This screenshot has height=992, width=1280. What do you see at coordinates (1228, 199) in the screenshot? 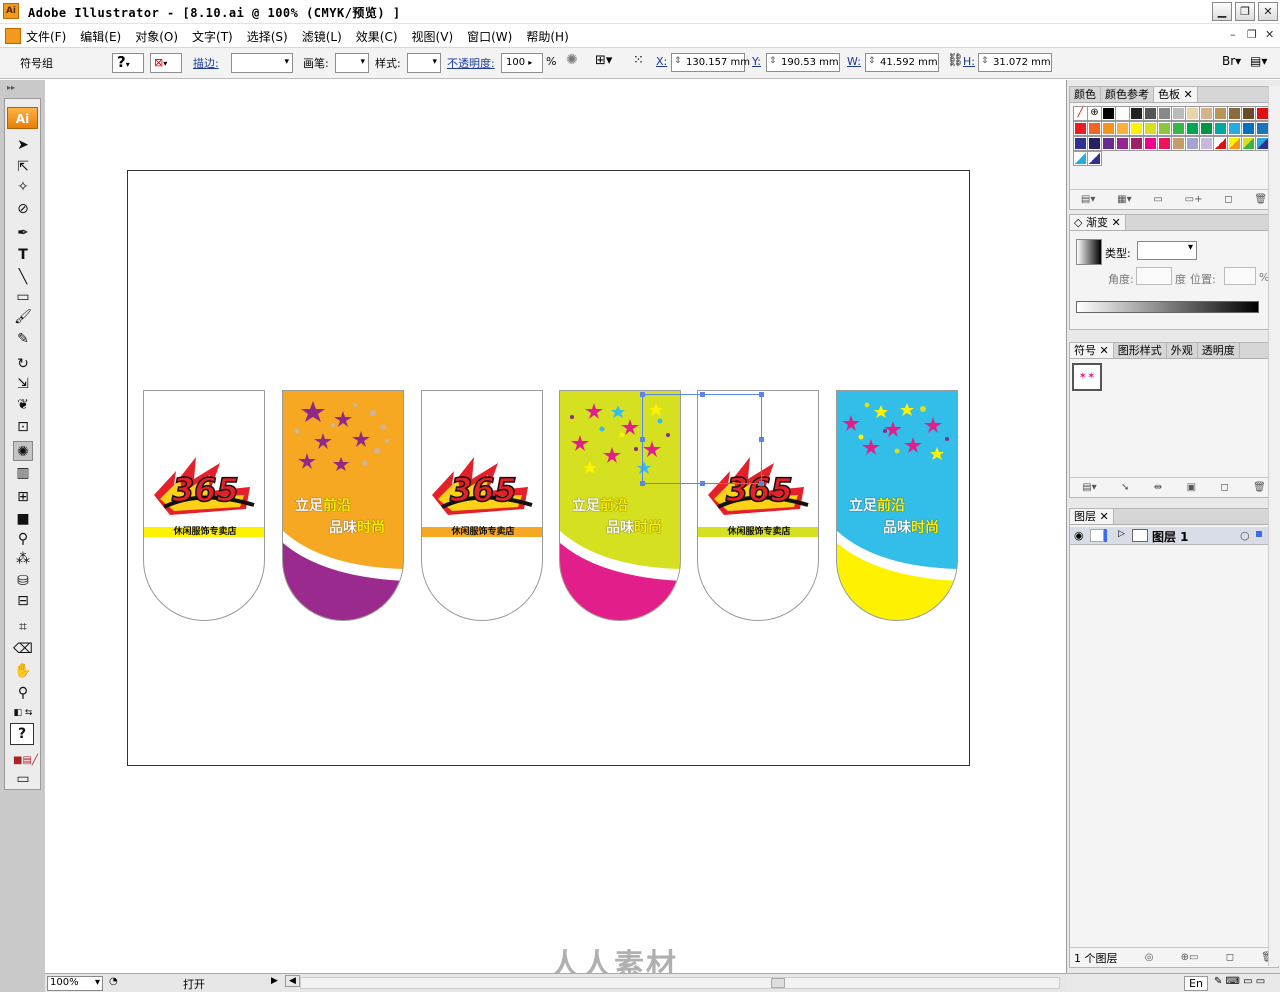
I see `new-swatch-icon: ◻` at bounding box center [1228, 199].